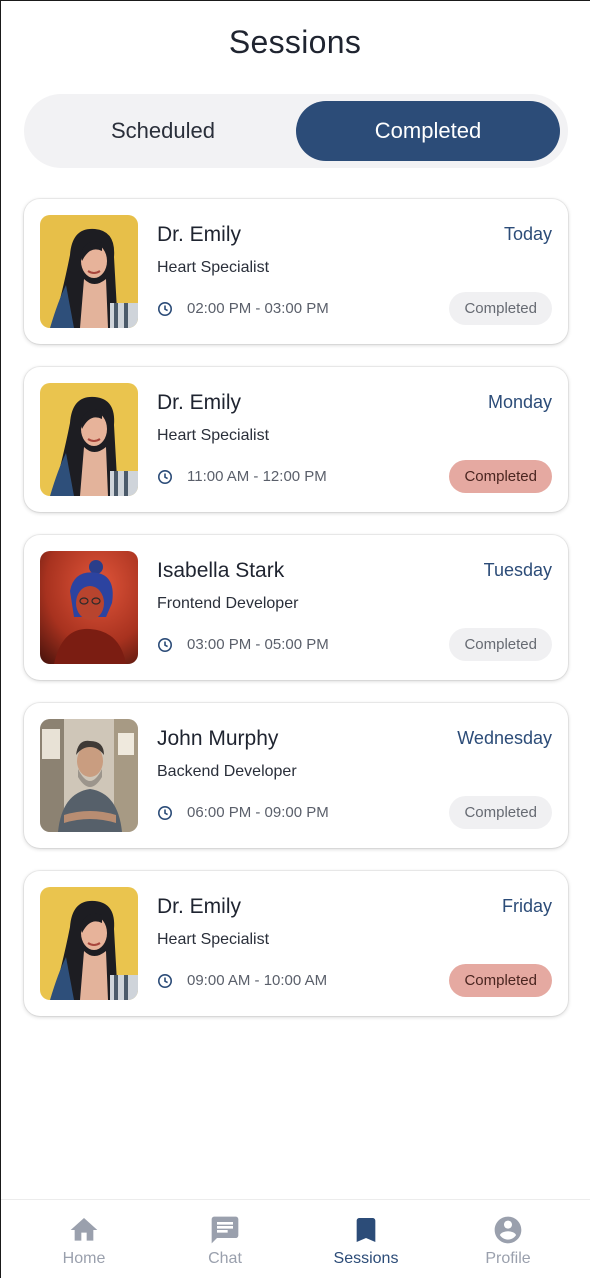  I want to click on session-time-row: 06:00 PM - 09:00 PM, so click(243, 812).